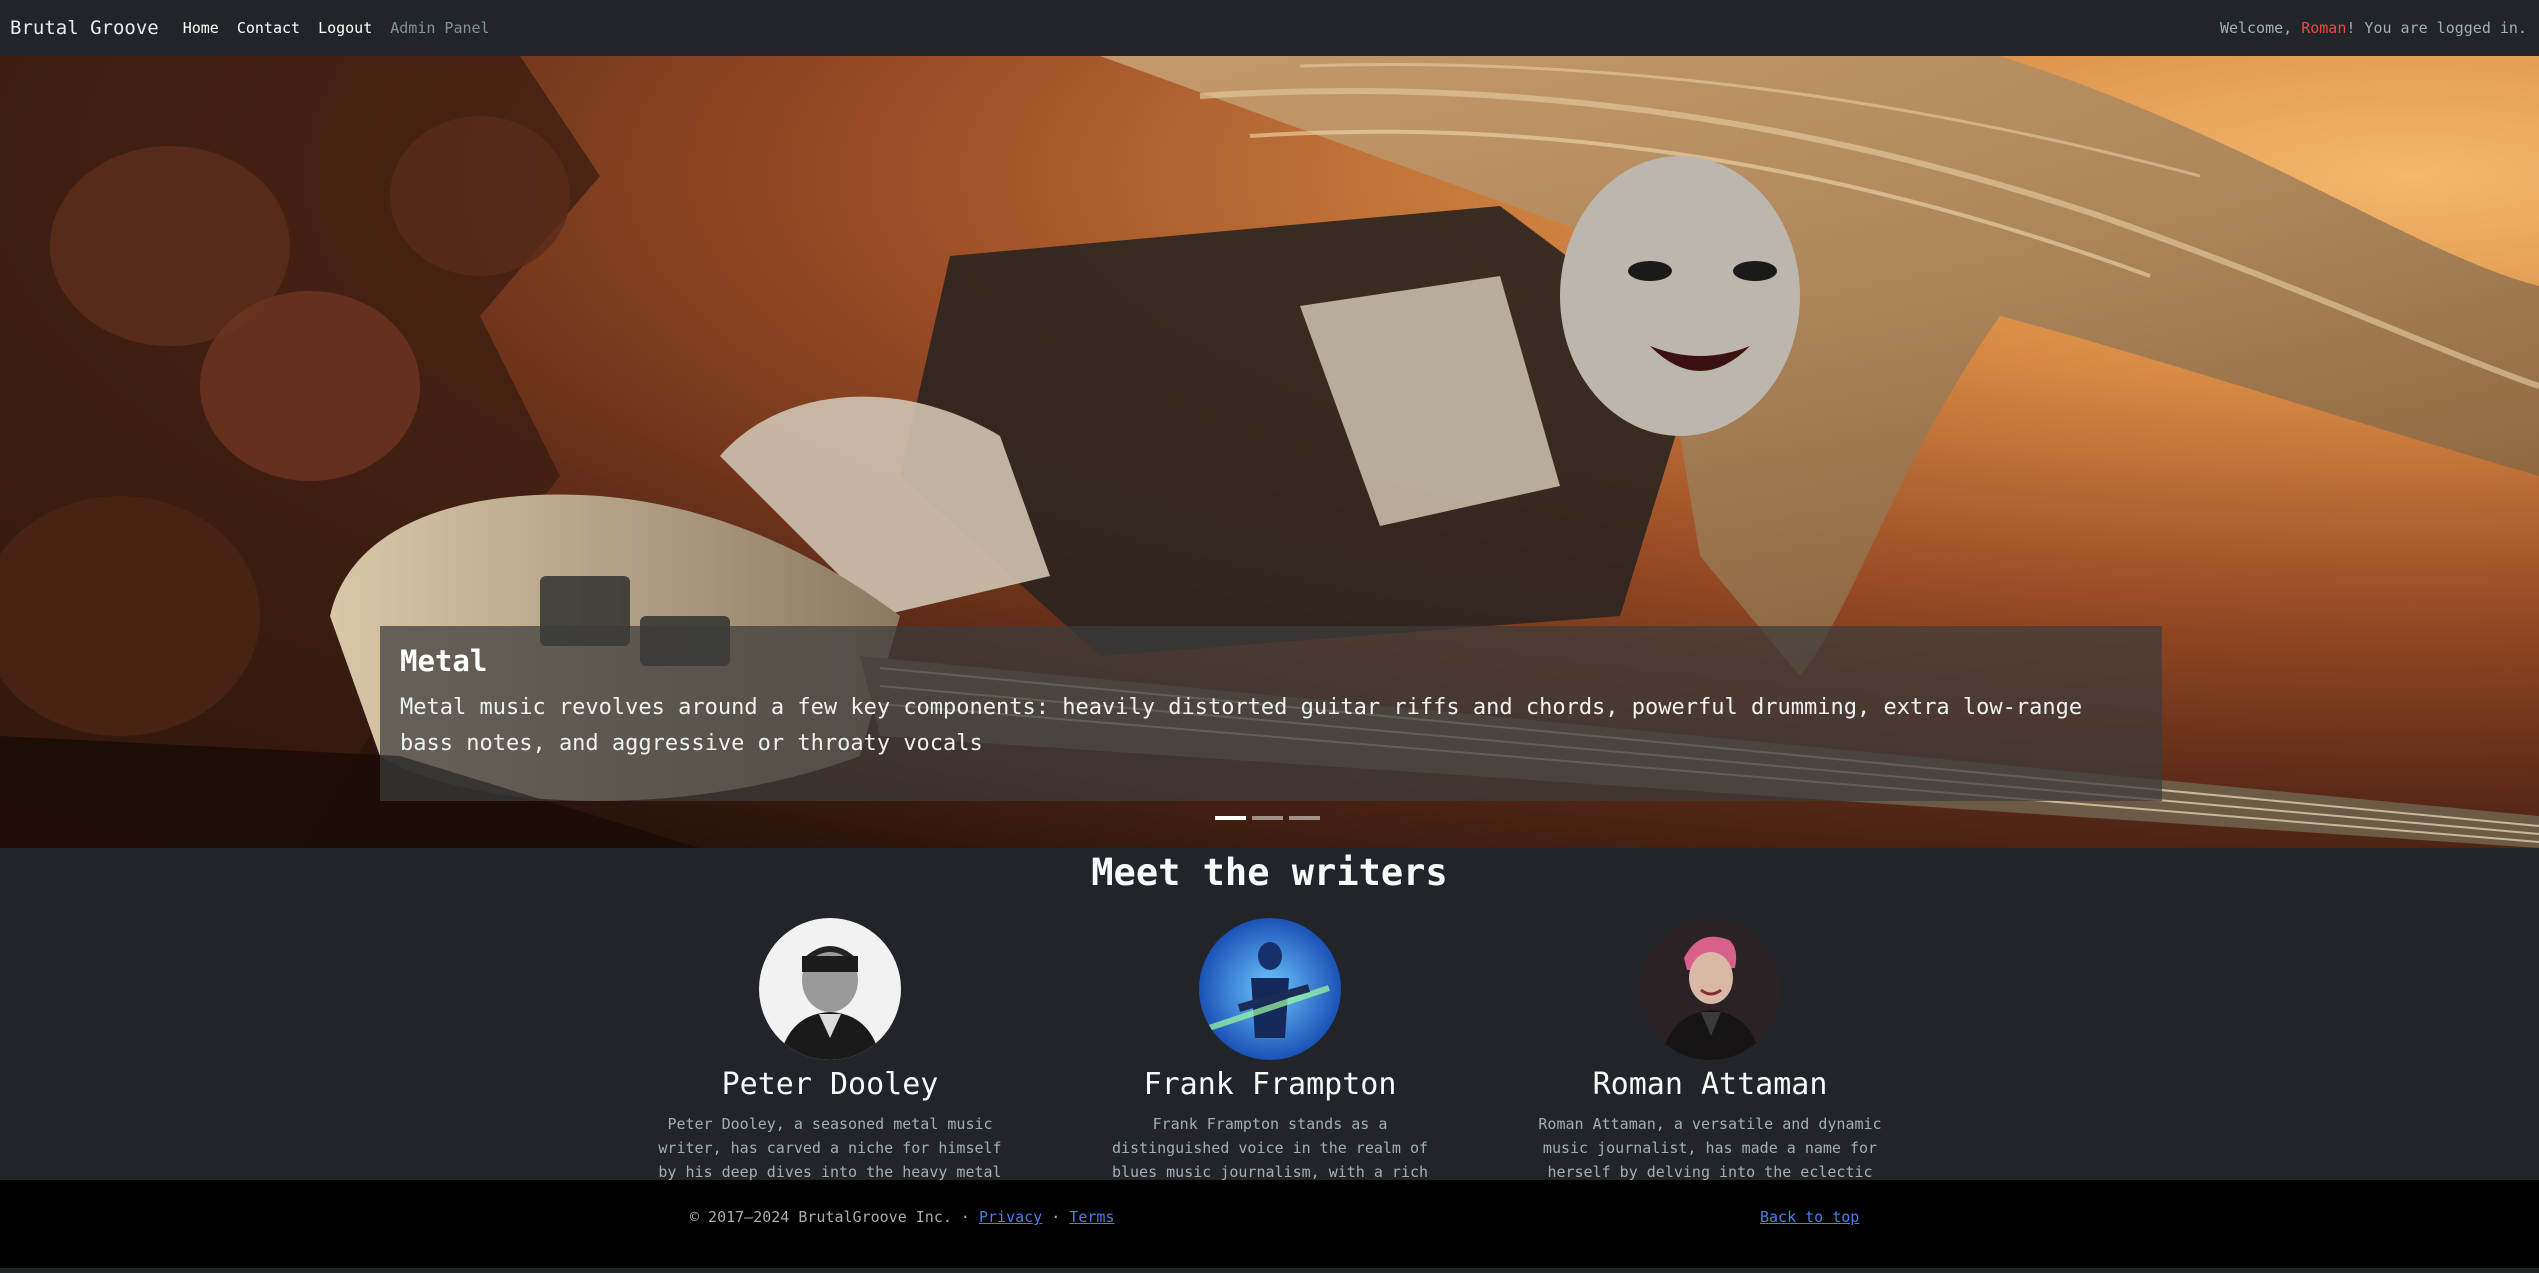 The height and width of the screenshot is (1273, 2539). Describe the element at coordinates (834, 1217) in the screenshot. I see `copyright-text: © 2017–2024 BrutalGroove Inc. ·` at that location.